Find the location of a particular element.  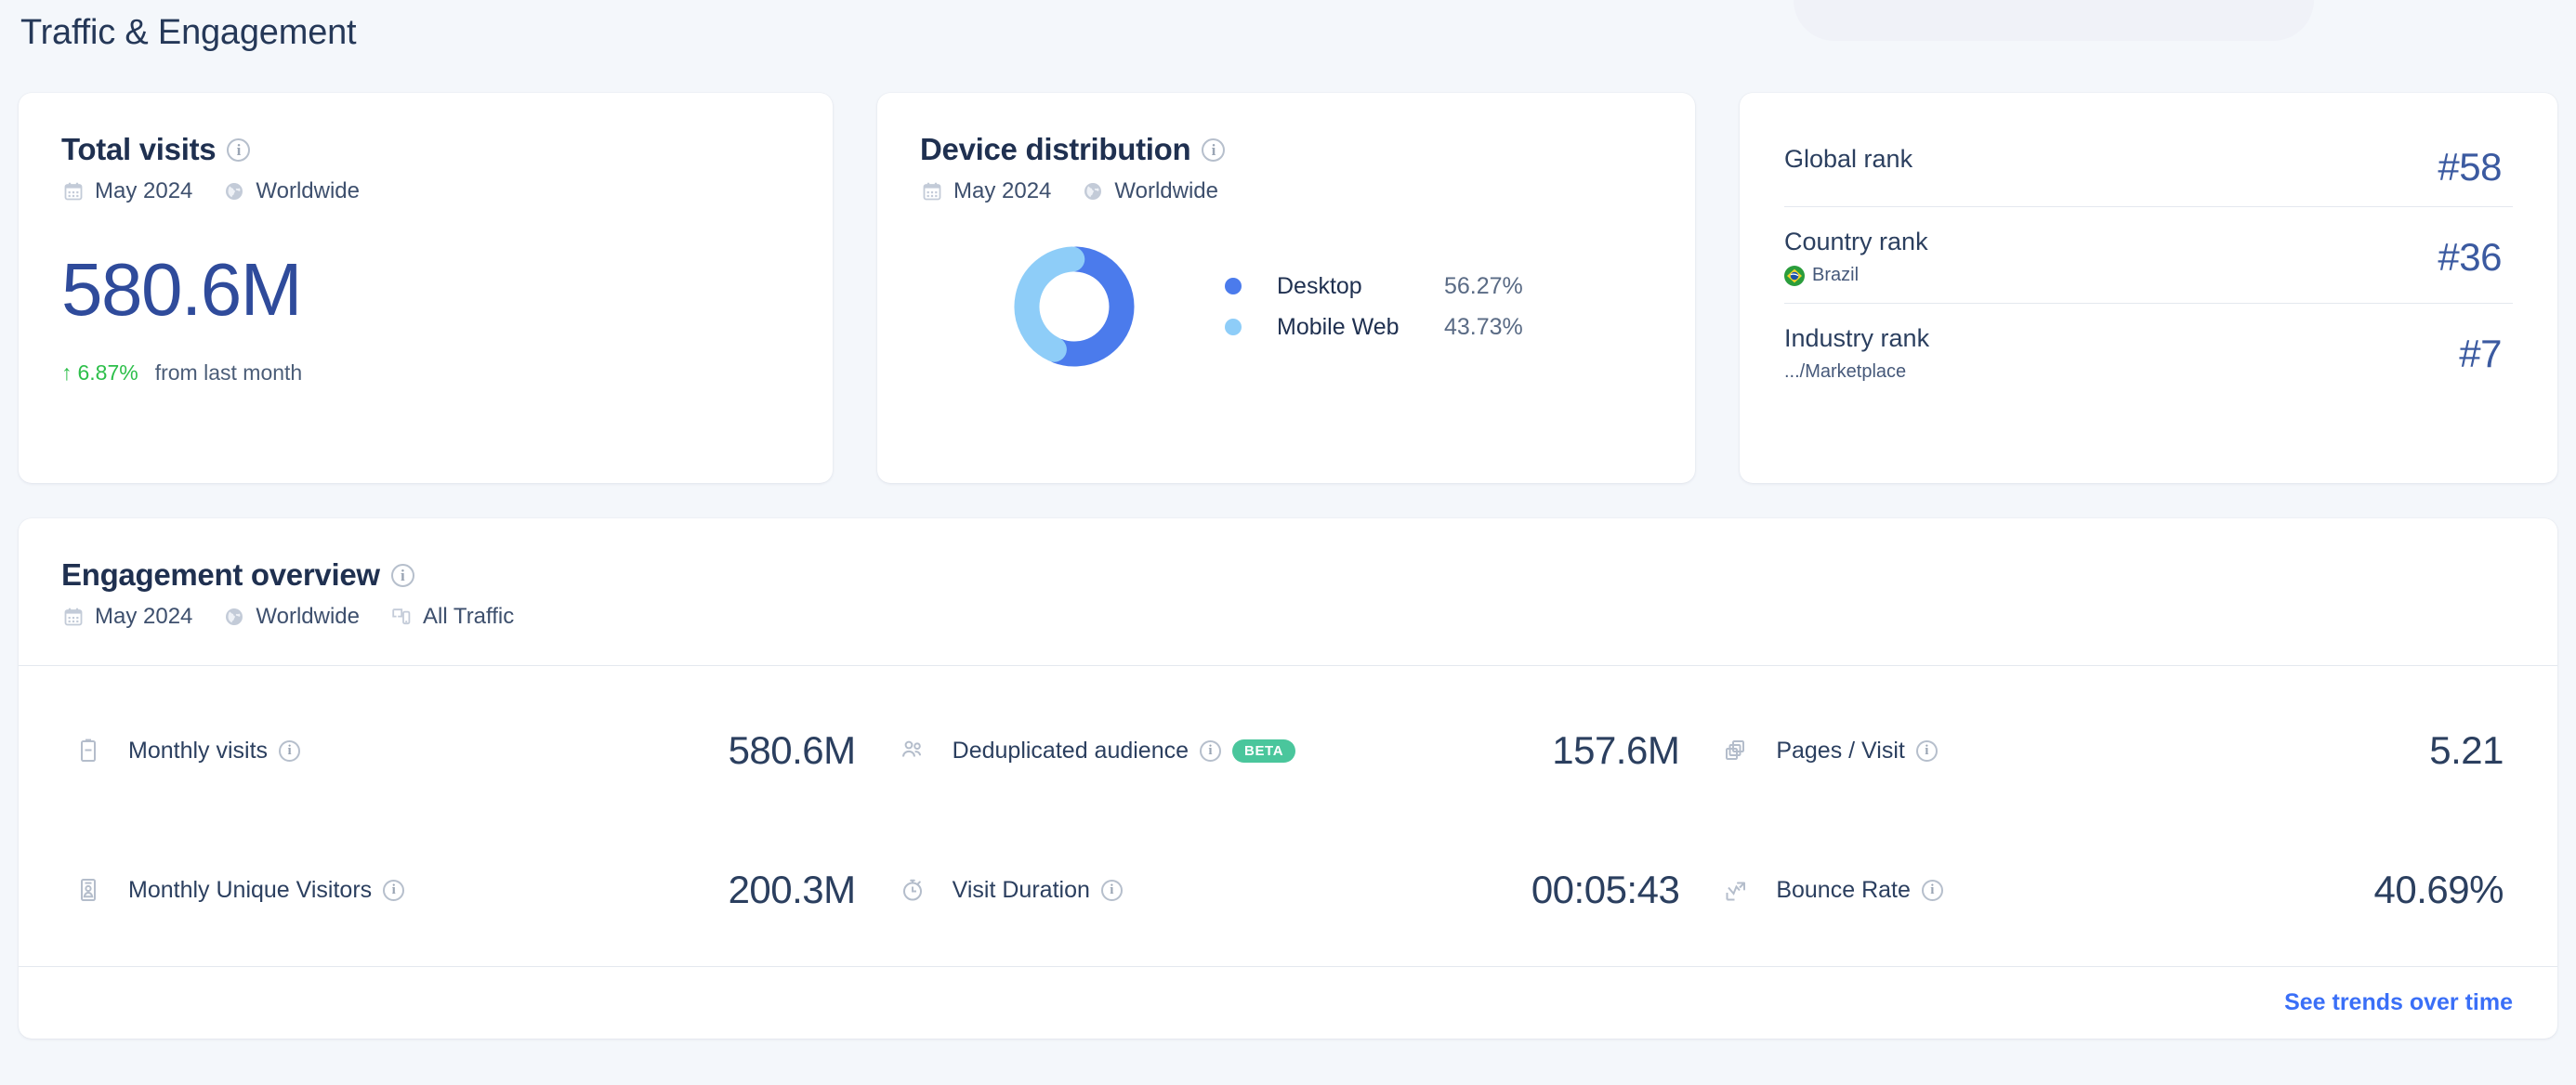

metric-label-text: Bounce Rate is located at coordinates (1843, 889).